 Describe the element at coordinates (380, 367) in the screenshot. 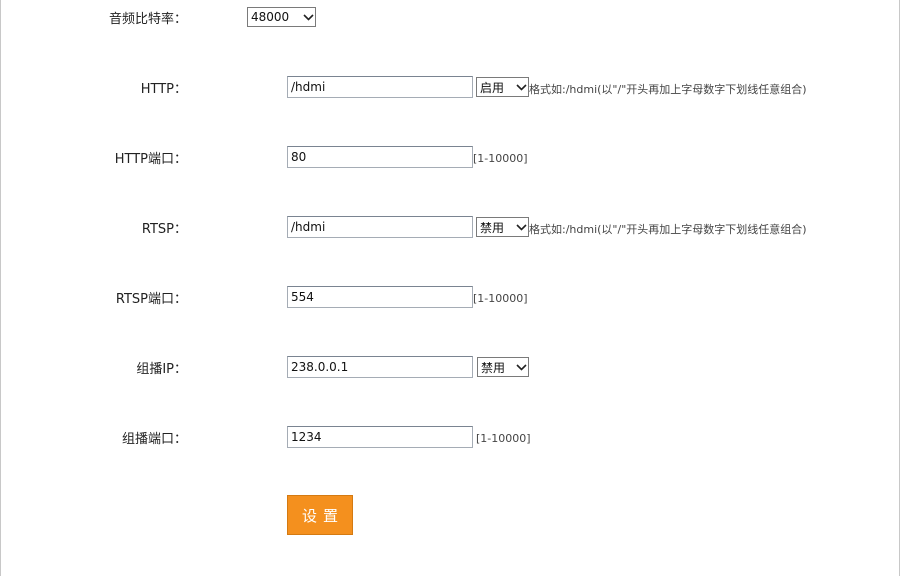

I see `multicast-ip-input` at that location.